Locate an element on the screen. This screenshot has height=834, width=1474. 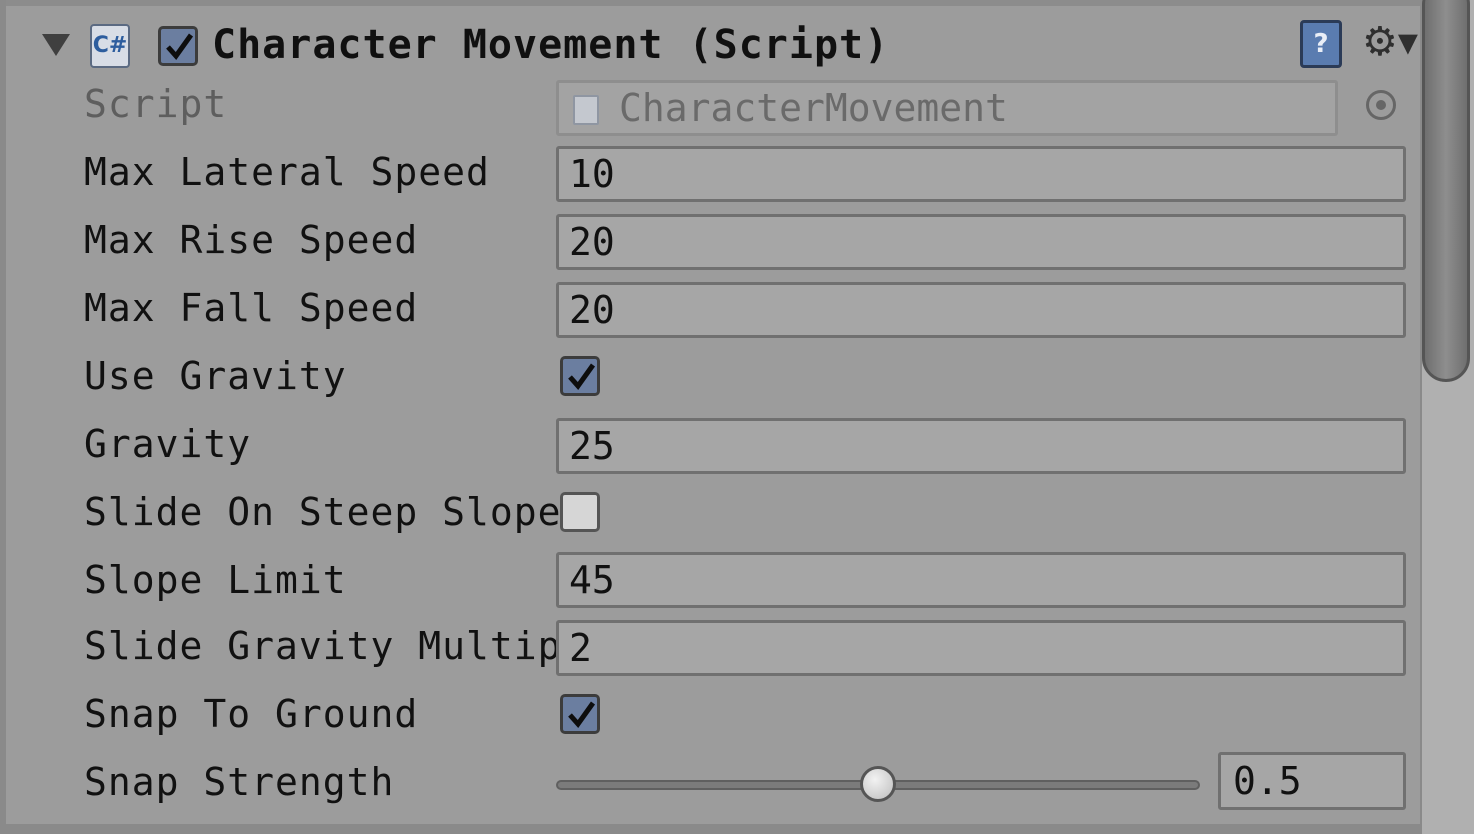
snap-to-ground-checkbox is located at coordinates (580, 714).